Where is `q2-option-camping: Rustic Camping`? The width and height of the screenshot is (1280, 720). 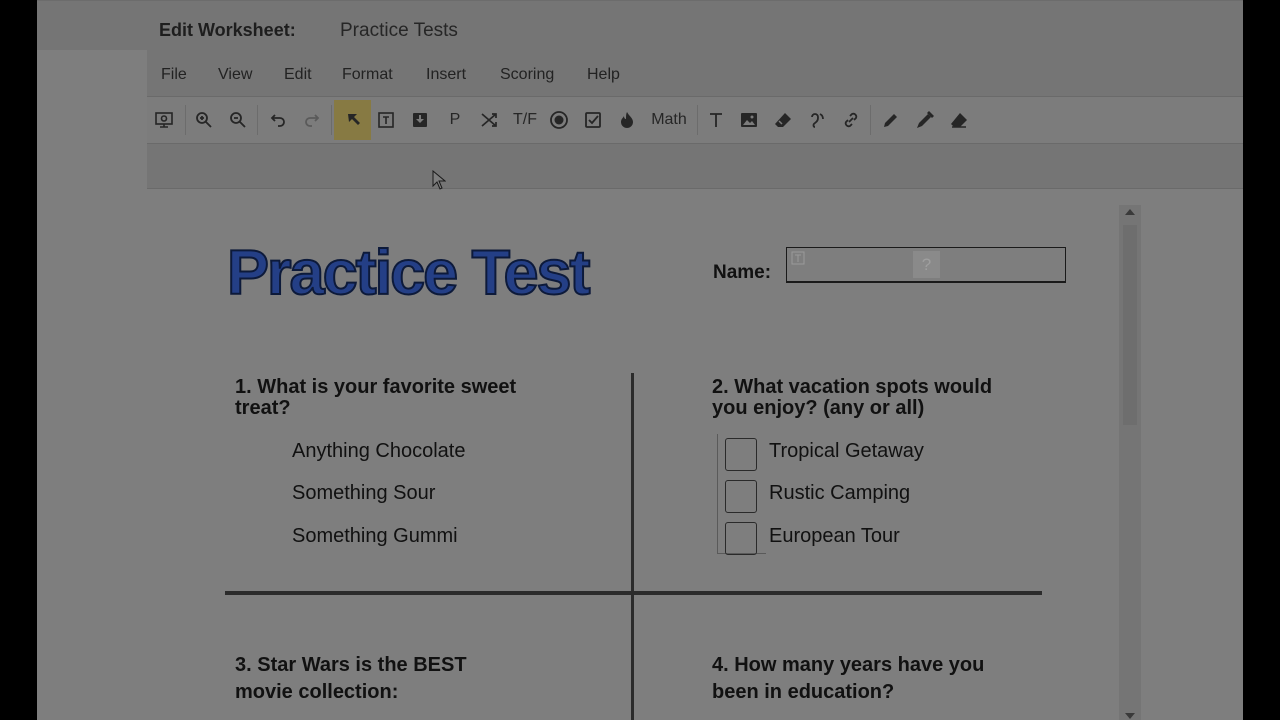
q2-option-camping: Rustic Camping is located at coordinates (839, 493).